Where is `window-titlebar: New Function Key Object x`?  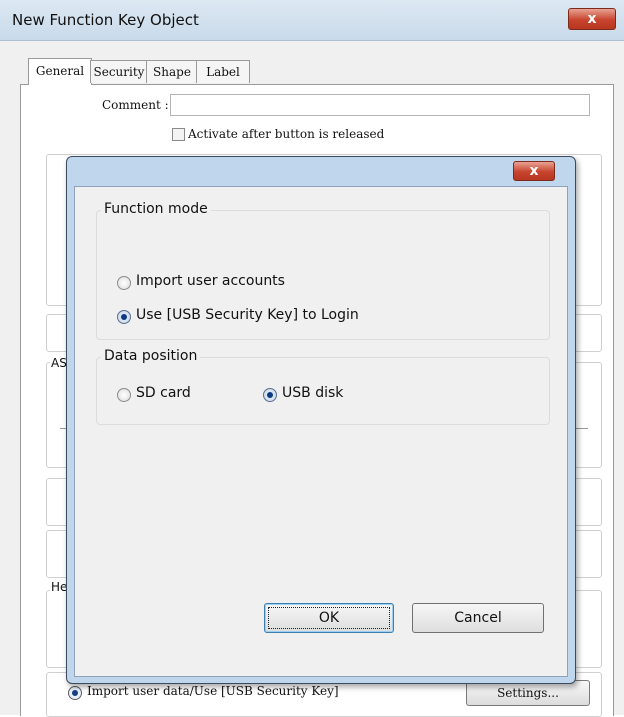 window-titlebar: New Function Key Object x is located at coordinates (312, 20).